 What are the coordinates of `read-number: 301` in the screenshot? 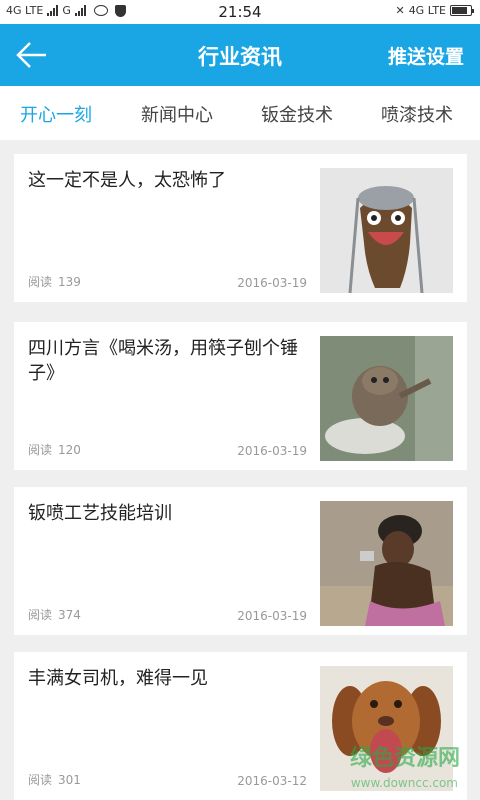 It's located at (69, 780).